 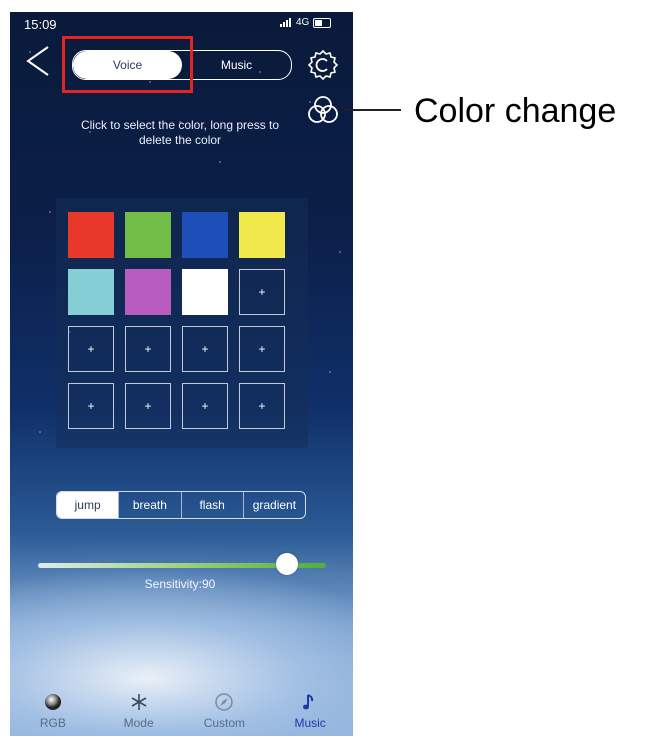 I want to click on signal-icon, so click(x=285, y=22).